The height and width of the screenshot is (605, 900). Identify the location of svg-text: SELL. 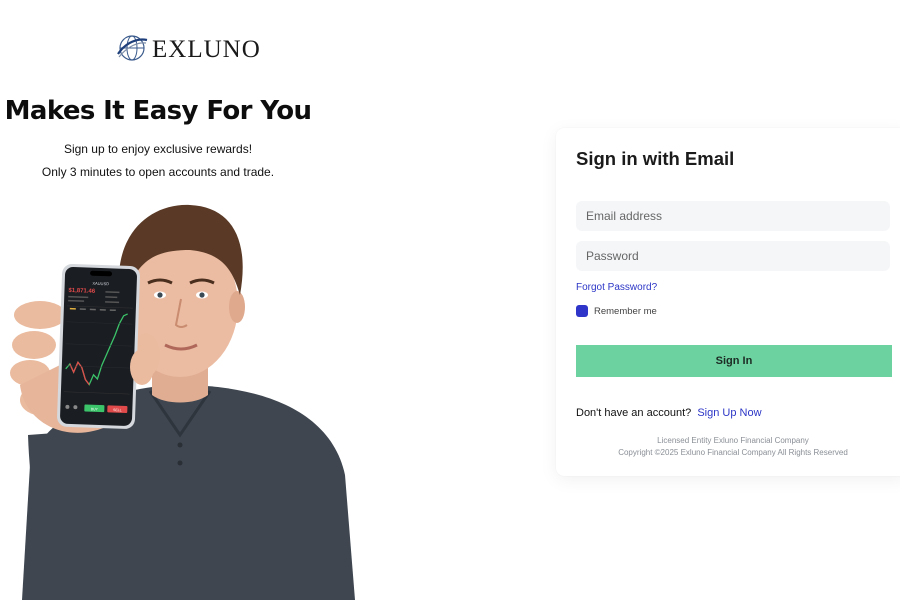
(117, 410).